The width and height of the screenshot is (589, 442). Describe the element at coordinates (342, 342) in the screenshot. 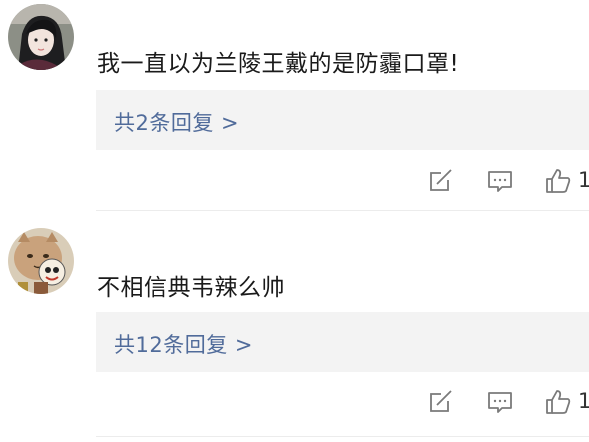

I see `replies-box: 共12条回复 >` at that location.